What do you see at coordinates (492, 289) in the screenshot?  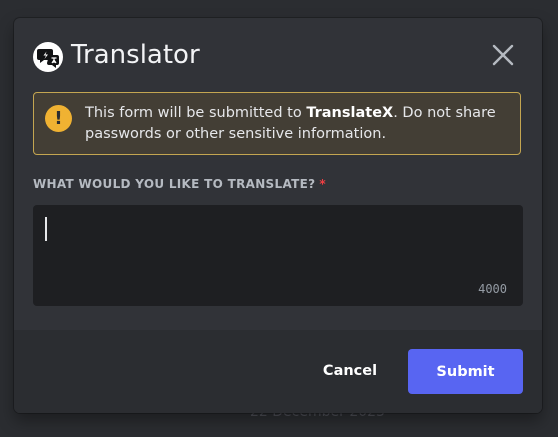 I see `character-limit-counter: 4000` at bounding box center [492, 289].